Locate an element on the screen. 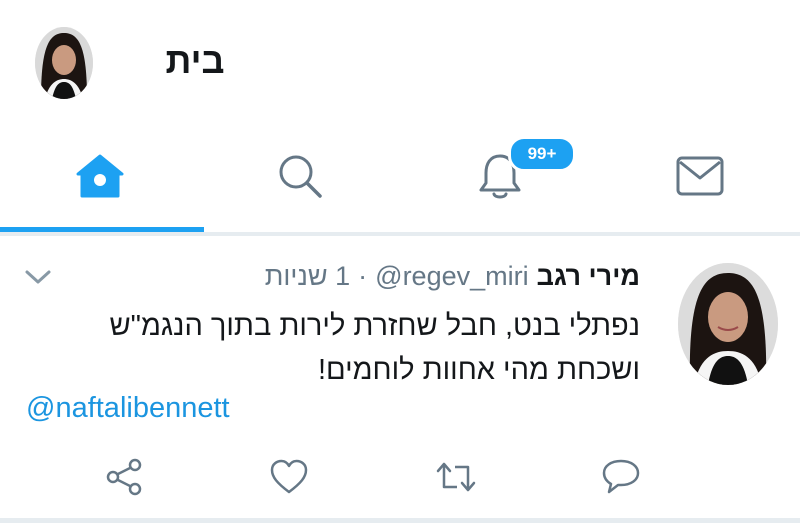  share-button is located at coordinates (124, 477).